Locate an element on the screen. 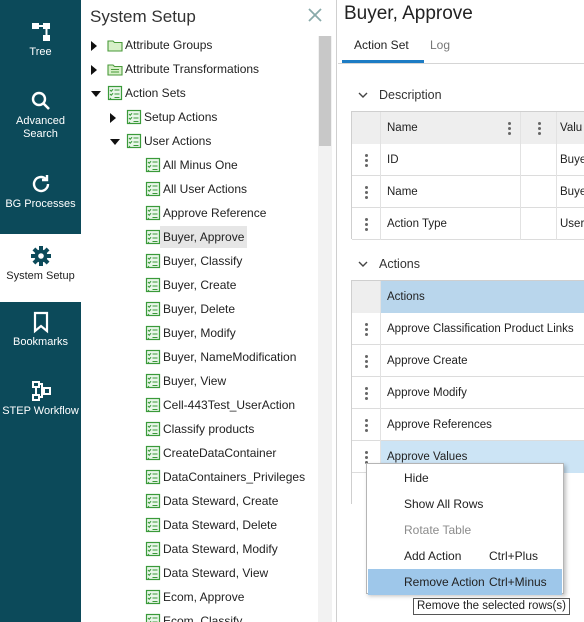 This screenshot has width=584, height=622. nav-item-label: Advanced Search is located at coordinates (40, 127).